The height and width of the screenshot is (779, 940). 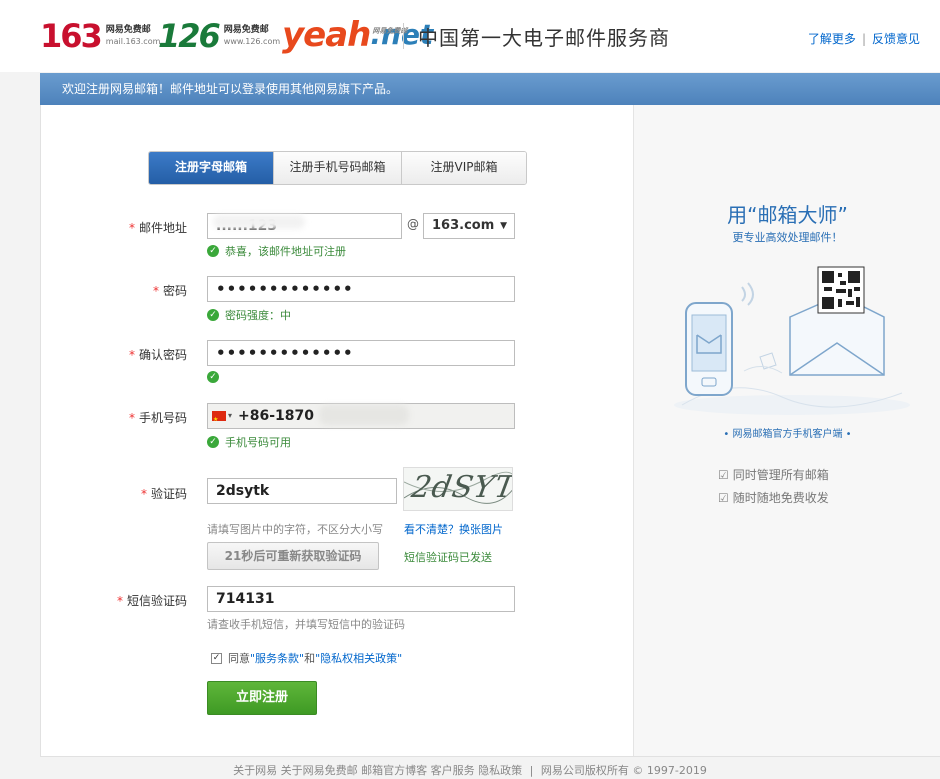 What do you see at coordinates (780, 475) in the screenshot?
I see `feature-text: 同时管理所有邮箱` at bounding box center [780, 475].